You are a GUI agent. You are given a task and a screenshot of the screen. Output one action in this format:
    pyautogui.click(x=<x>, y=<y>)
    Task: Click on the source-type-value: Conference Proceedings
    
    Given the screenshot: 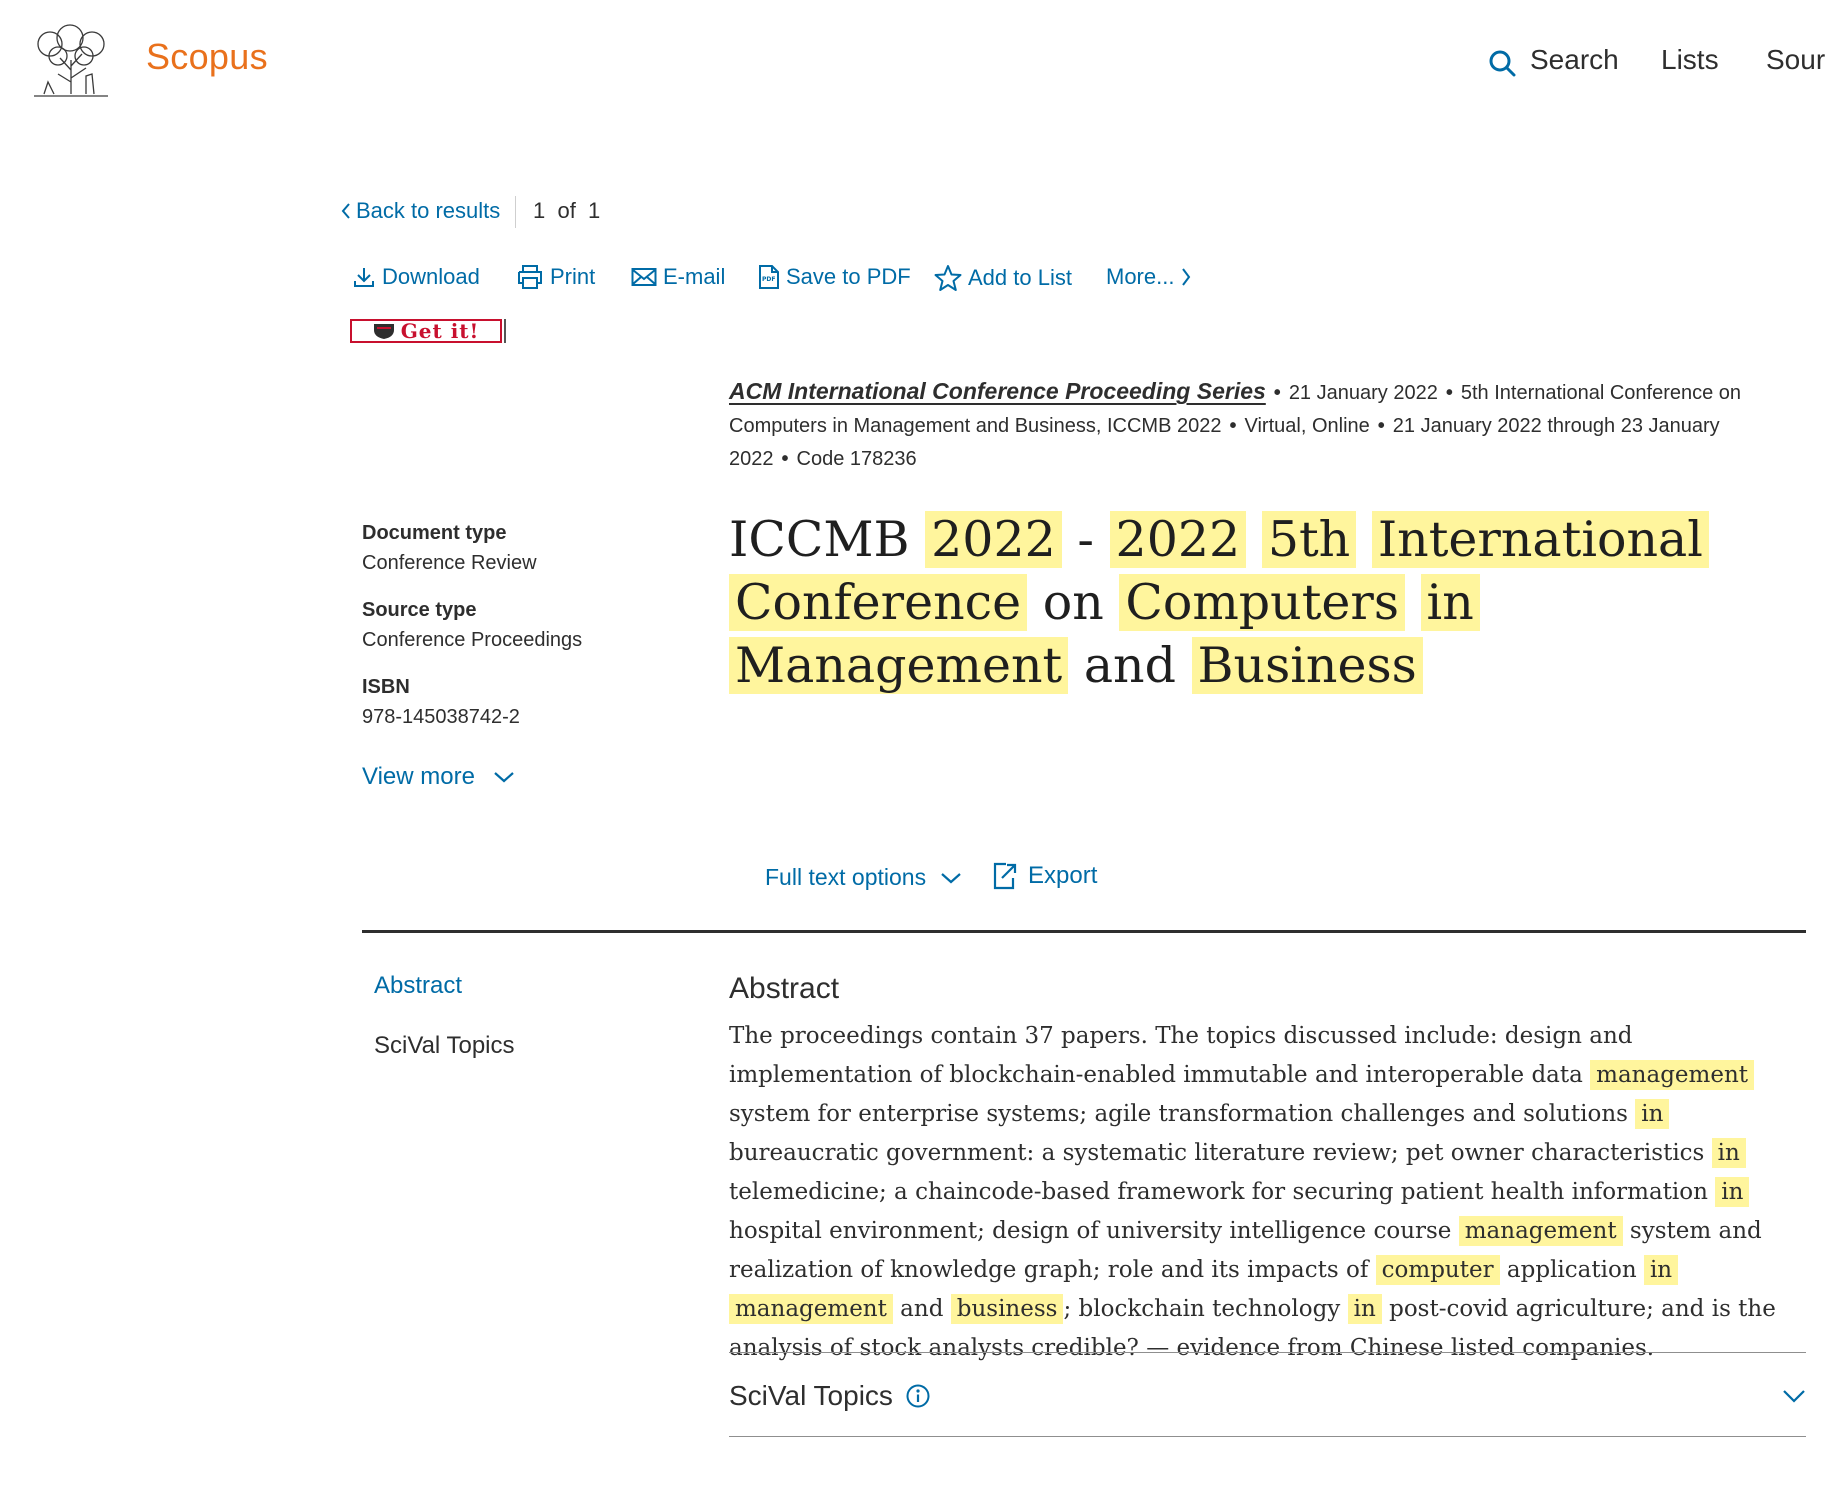 What is the action you would take?
    pyautogui.click(x=472, y=640)
    